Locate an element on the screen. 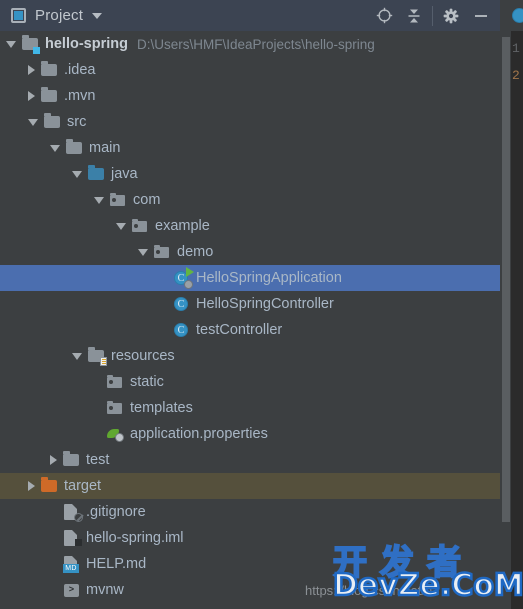  tree-row-demo: demo is located at coordinates (250, 252).